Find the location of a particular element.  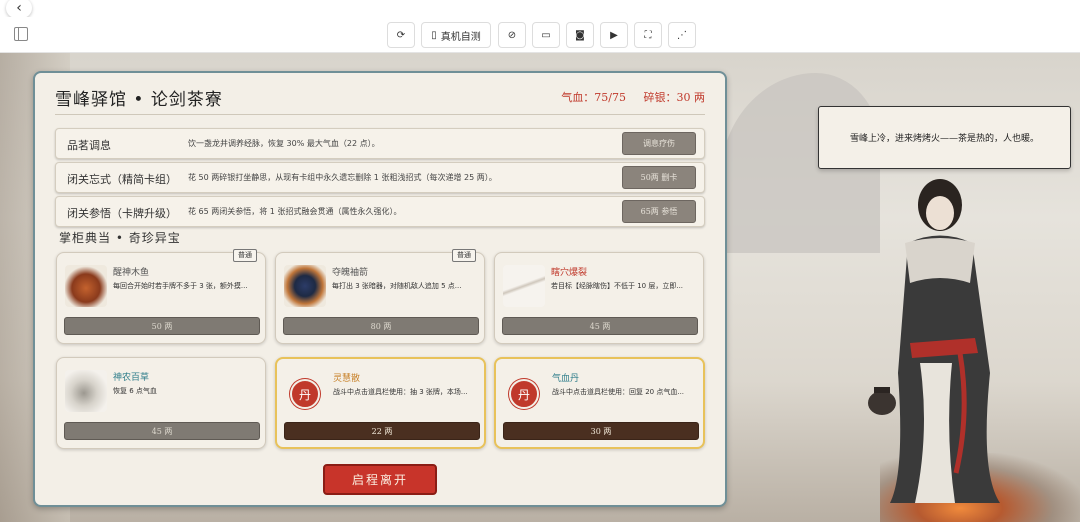

npc-dialog-text: 雪峰上冷，进来烤烤火——茶是热的，人也暖。 is located at coordinates (944, 139).